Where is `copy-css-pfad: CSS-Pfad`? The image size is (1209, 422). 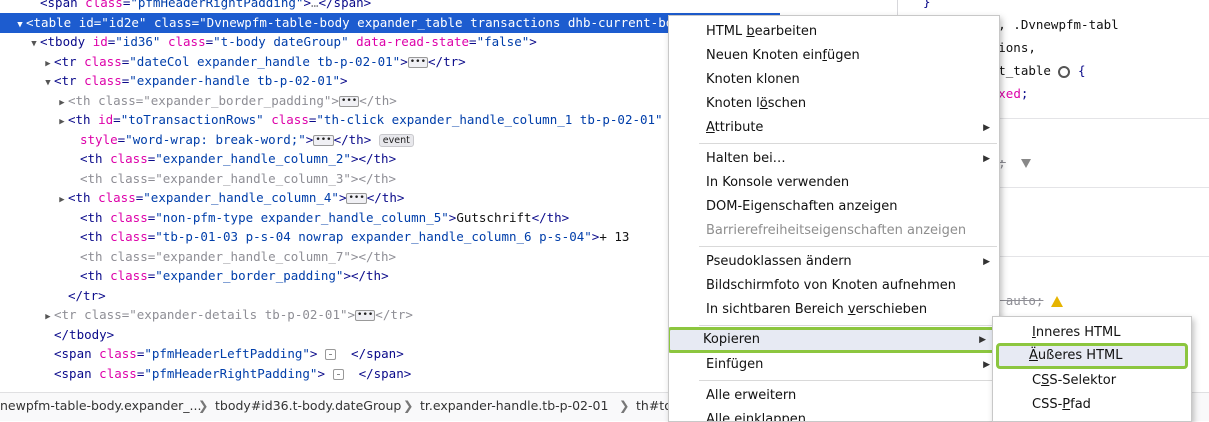
copy-css-pfad: CSS-Pfad is located at coordinates (1092, 405).